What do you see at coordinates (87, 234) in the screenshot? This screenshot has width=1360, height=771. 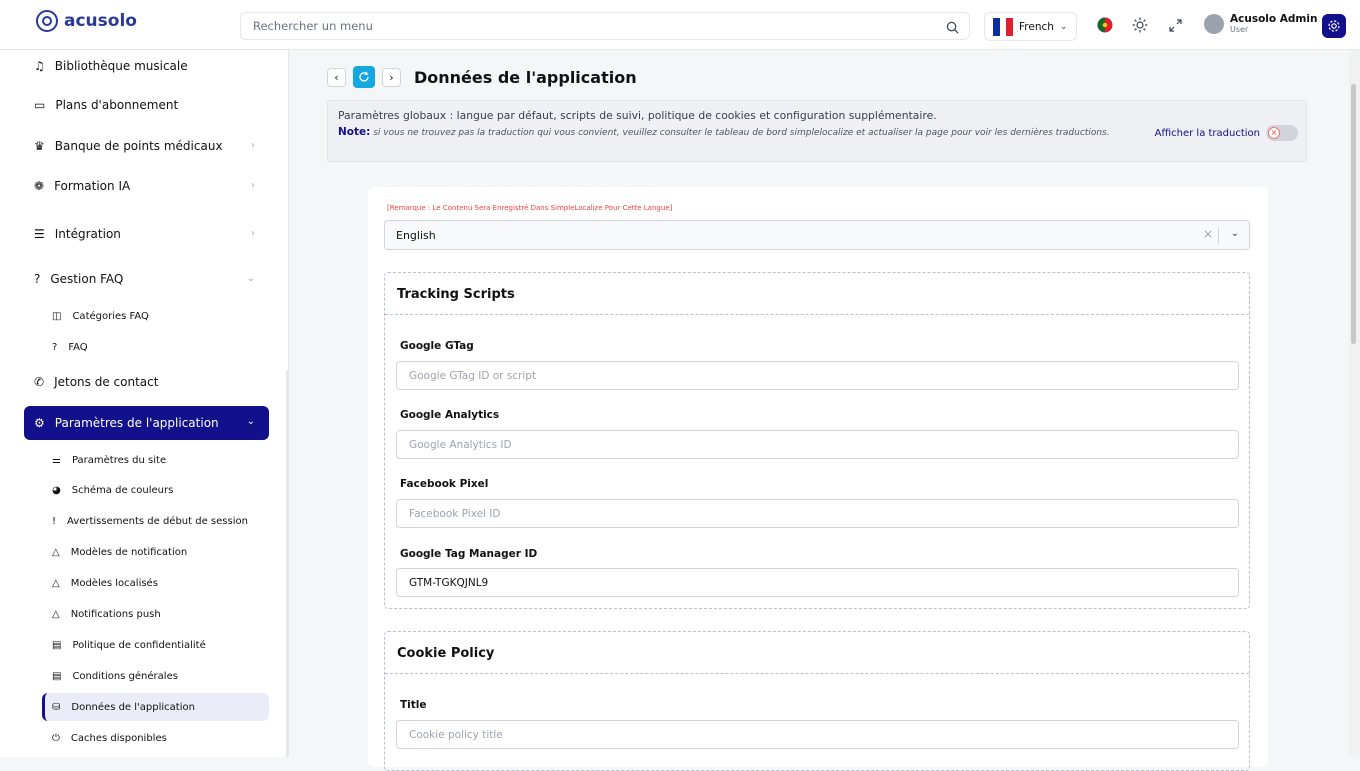 I see `sidebar-item-label: Intégration` at bounding box center [87, 234].